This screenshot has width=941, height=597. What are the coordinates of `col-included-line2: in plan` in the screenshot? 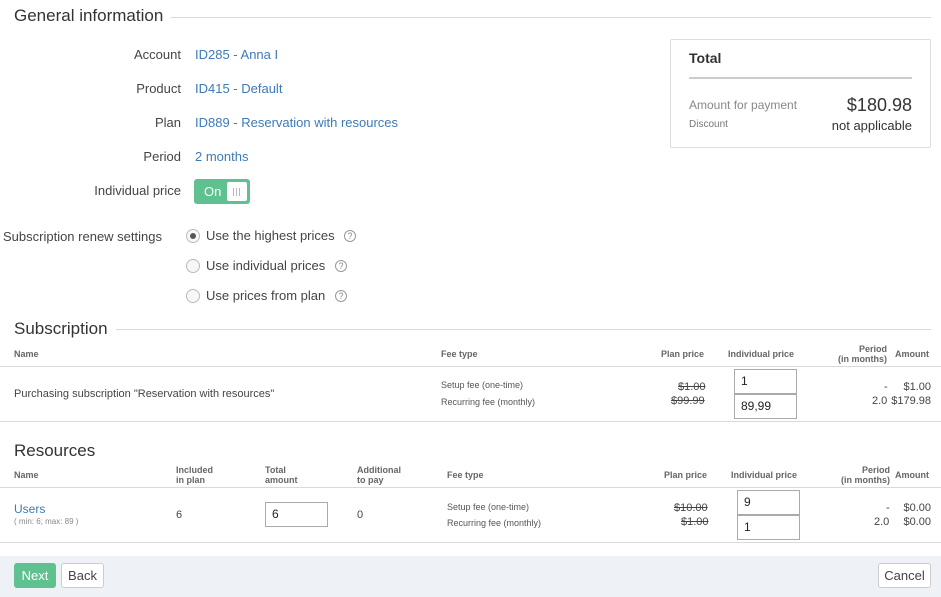 It's located at (190, 480).